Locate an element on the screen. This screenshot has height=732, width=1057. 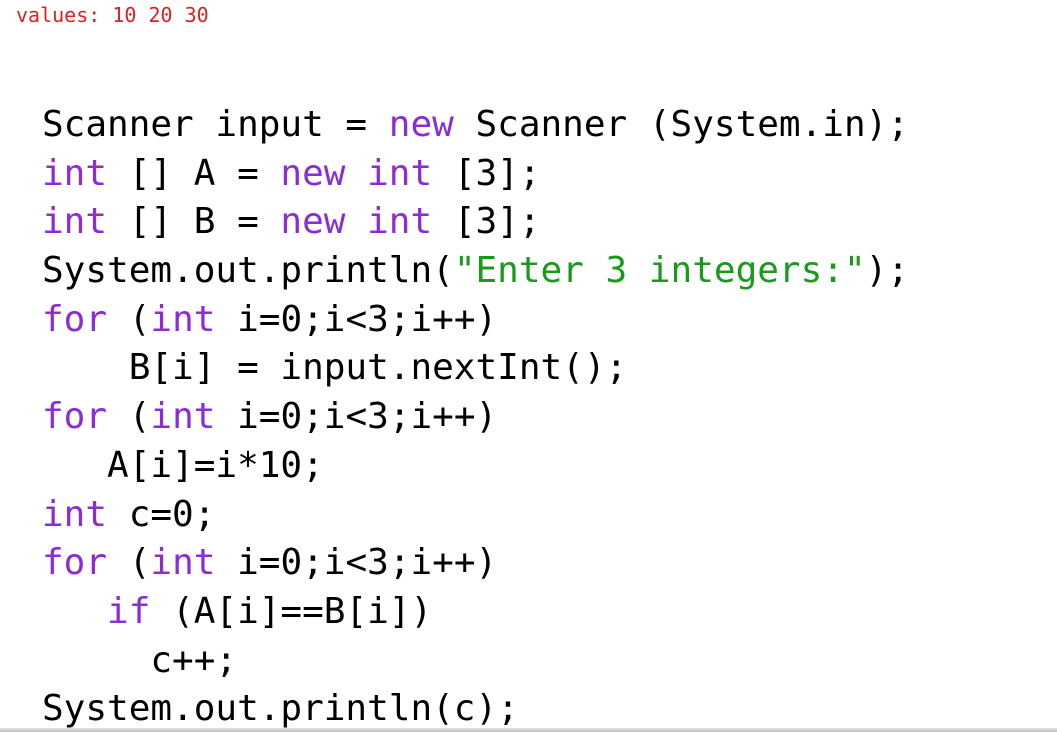
bottom-edge is located at coordinates (528, 730).